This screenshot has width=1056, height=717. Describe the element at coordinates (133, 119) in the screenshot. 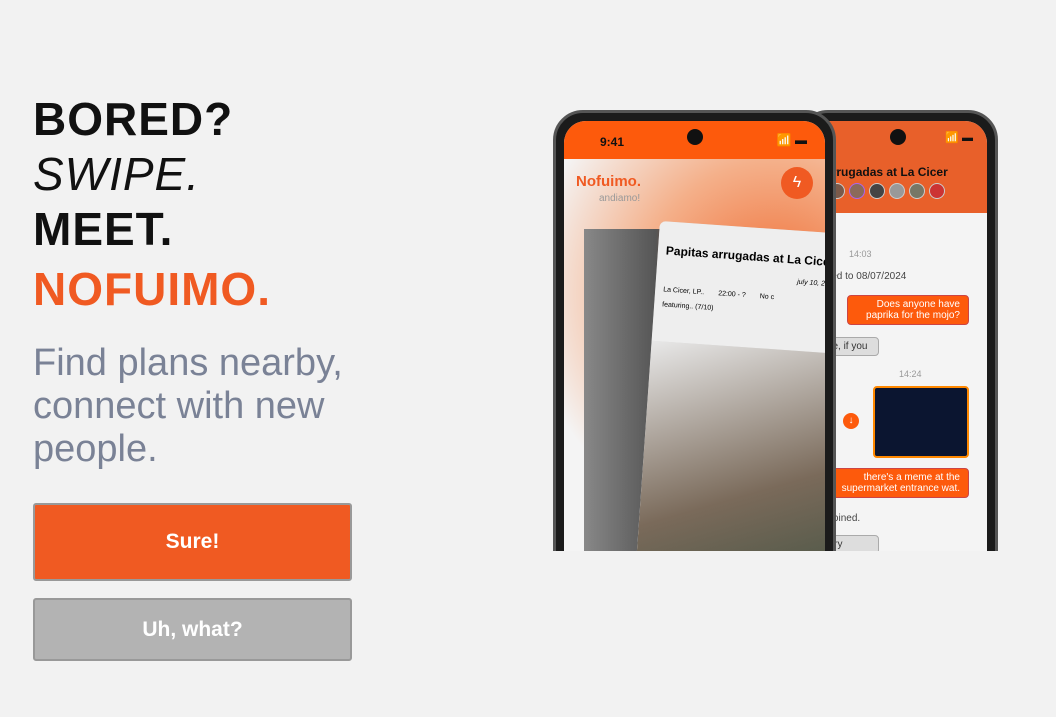

I see `headline-bored: BORED?` at that location.